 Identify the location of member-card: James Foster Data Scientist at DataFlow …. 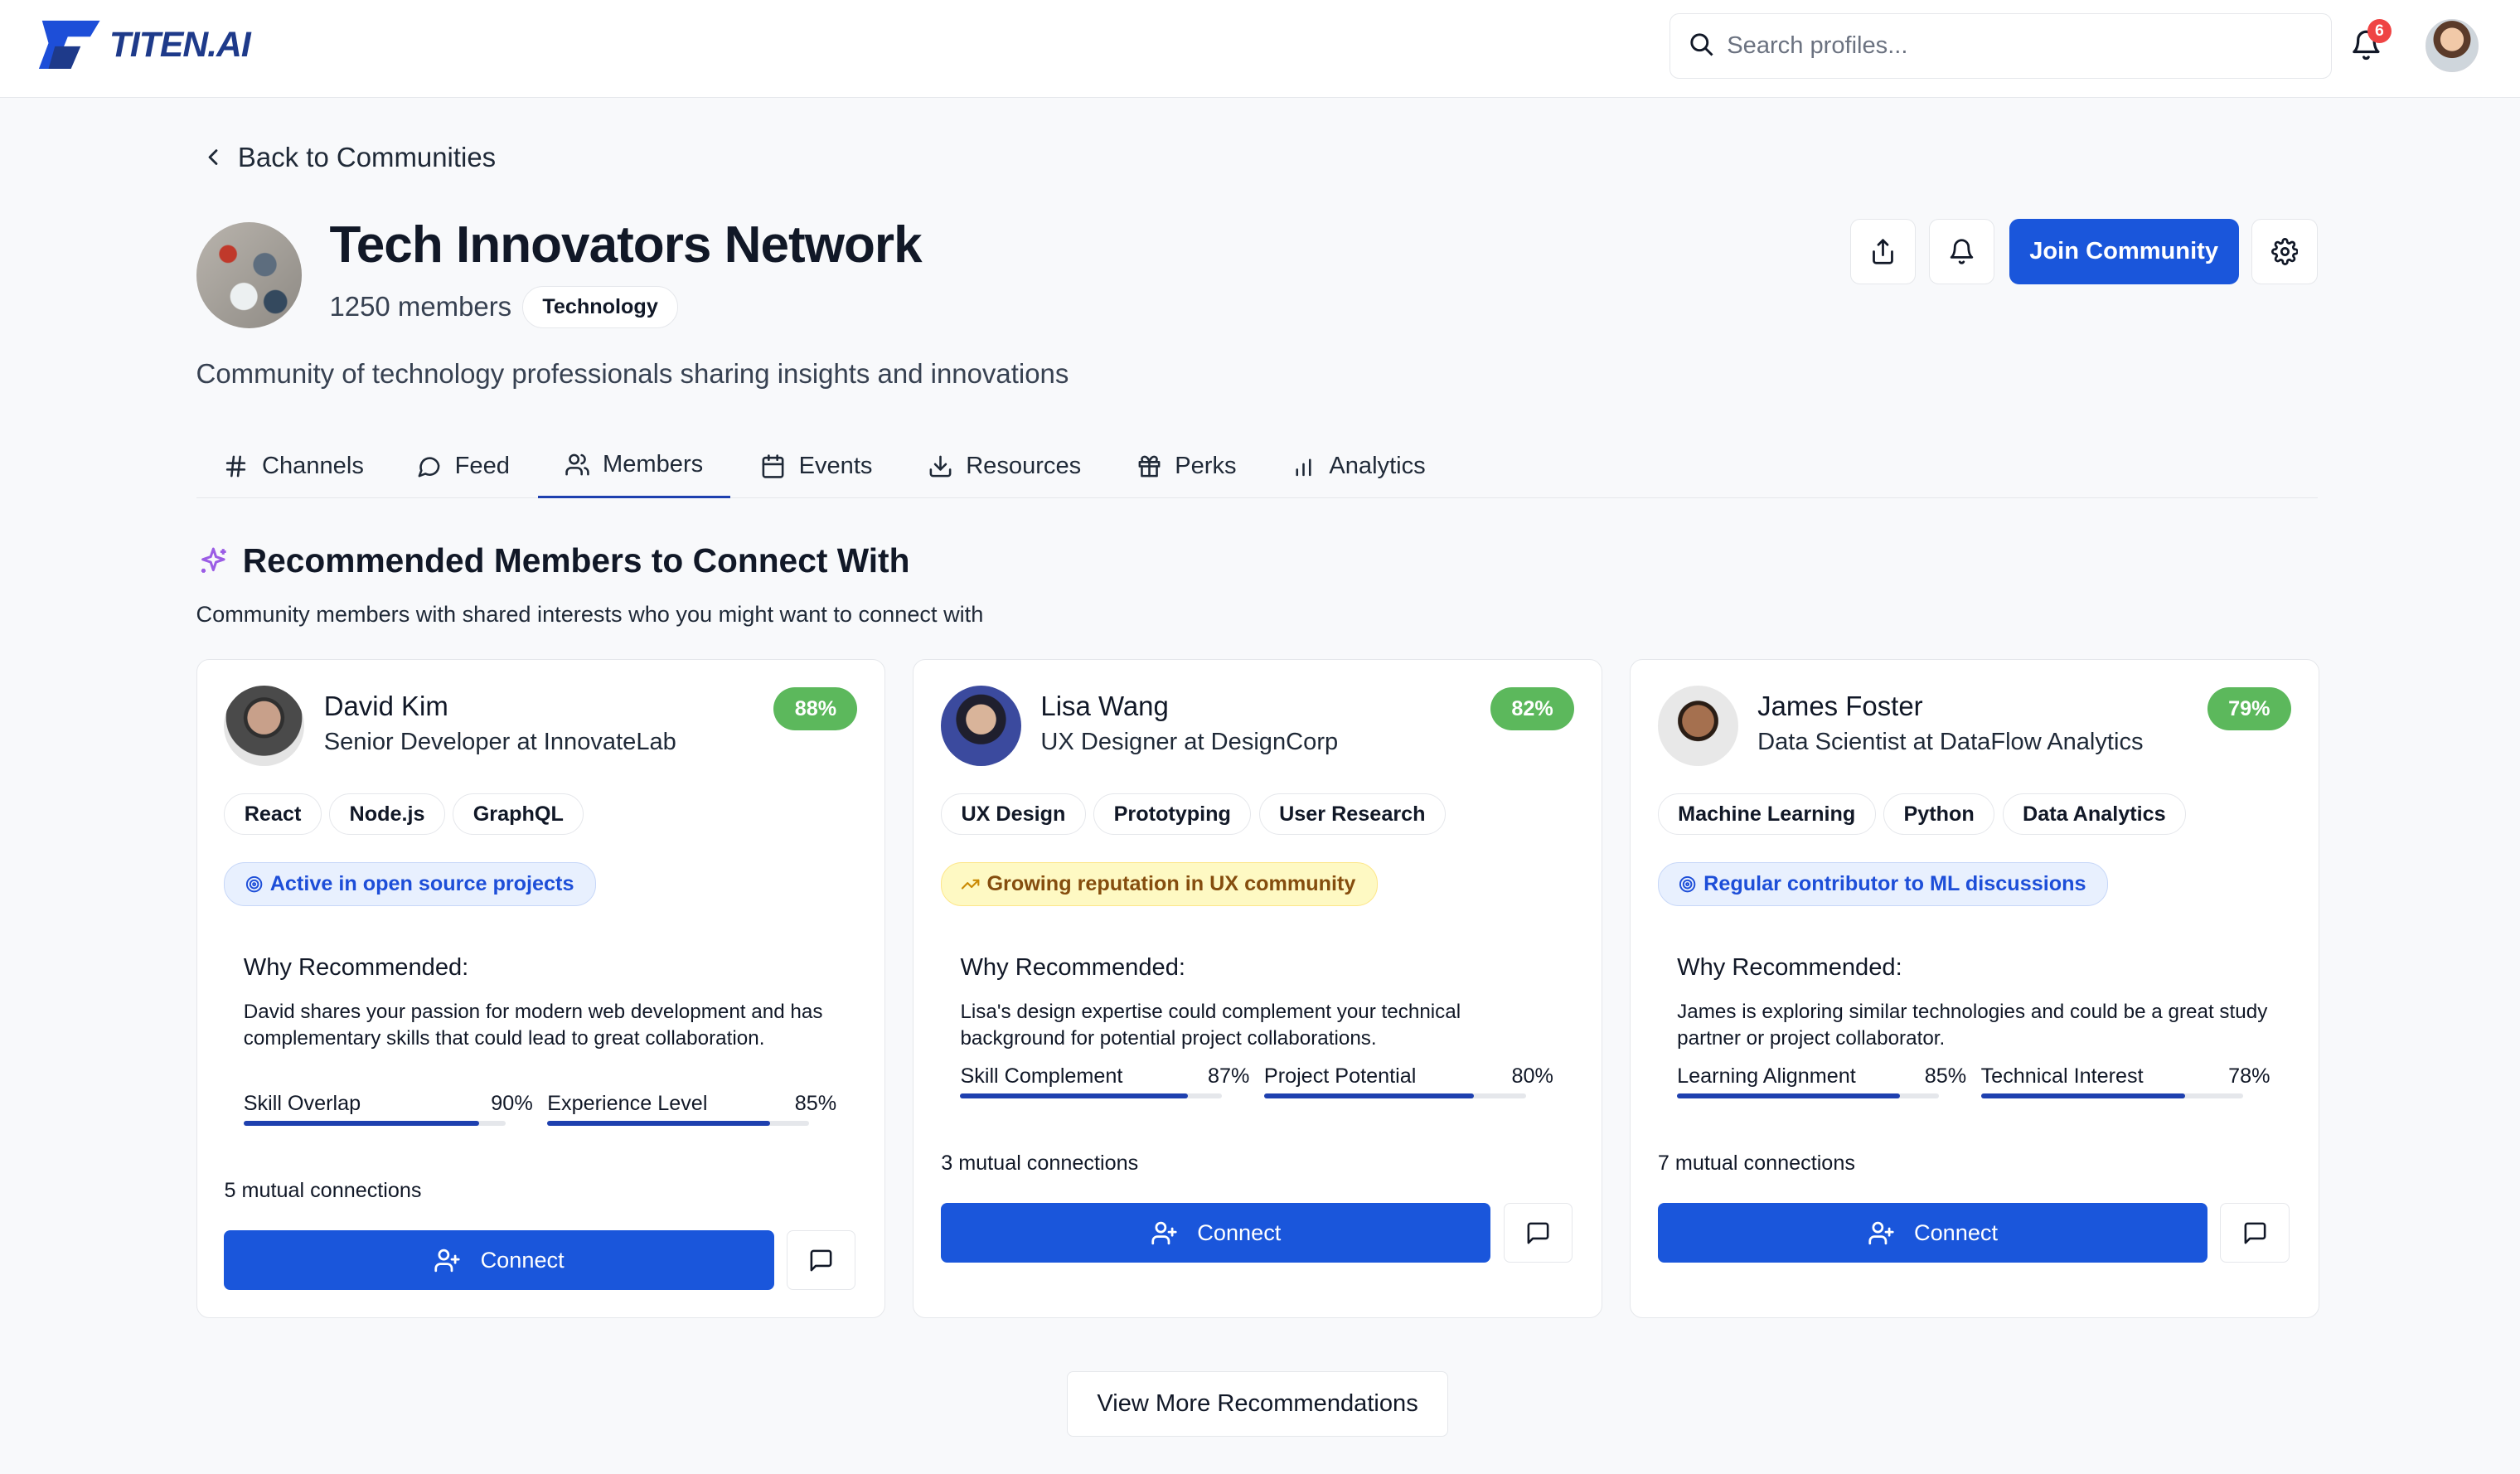
(1974, 988).